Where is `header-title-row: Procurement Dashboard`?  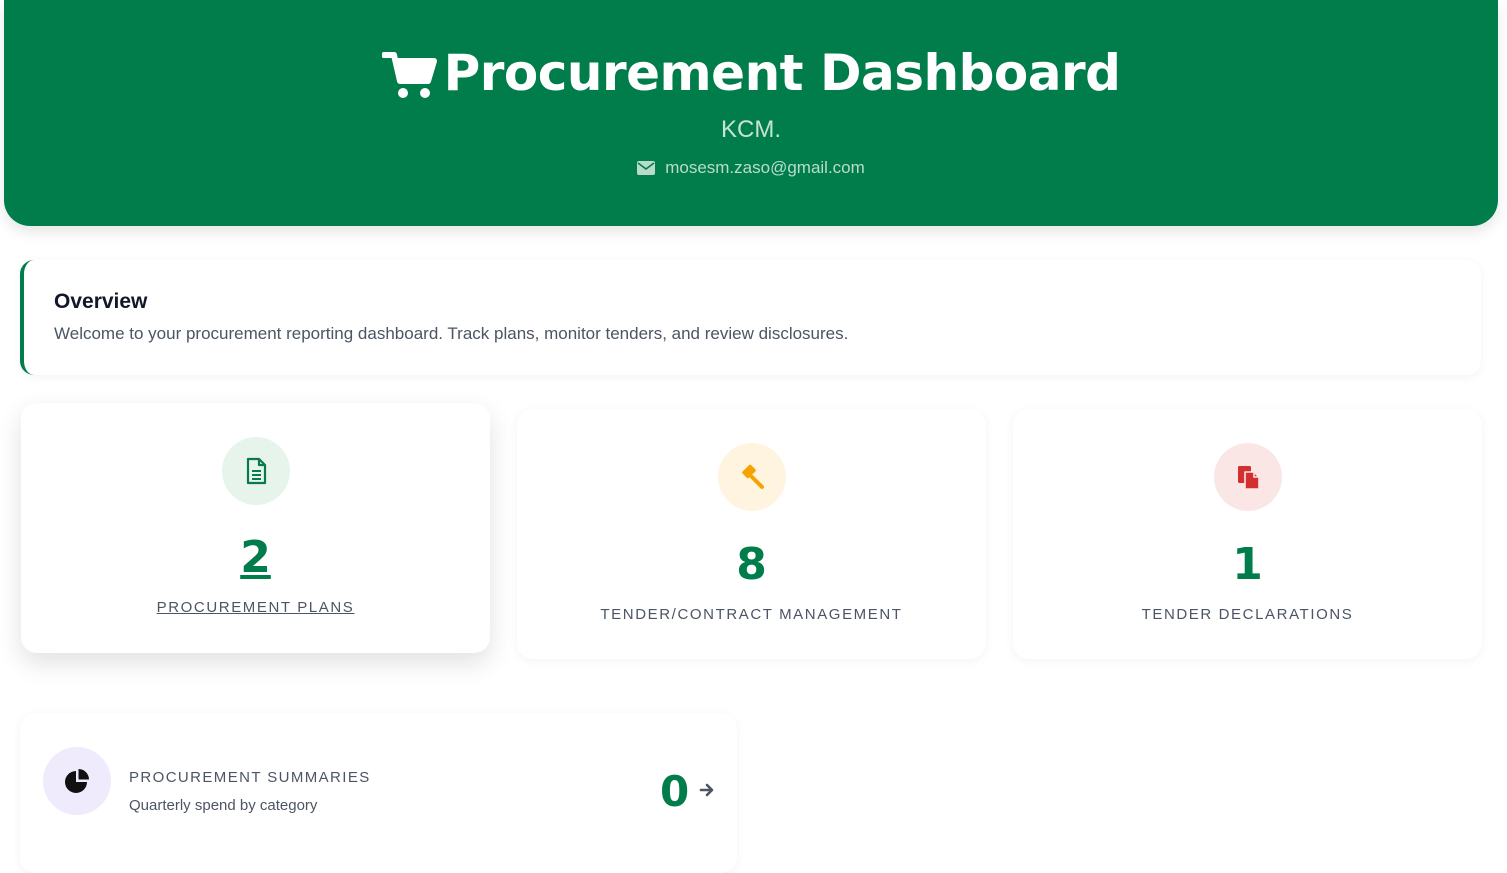 header-title-row: Procurement Dashboard is located at coordinates (751, 73).